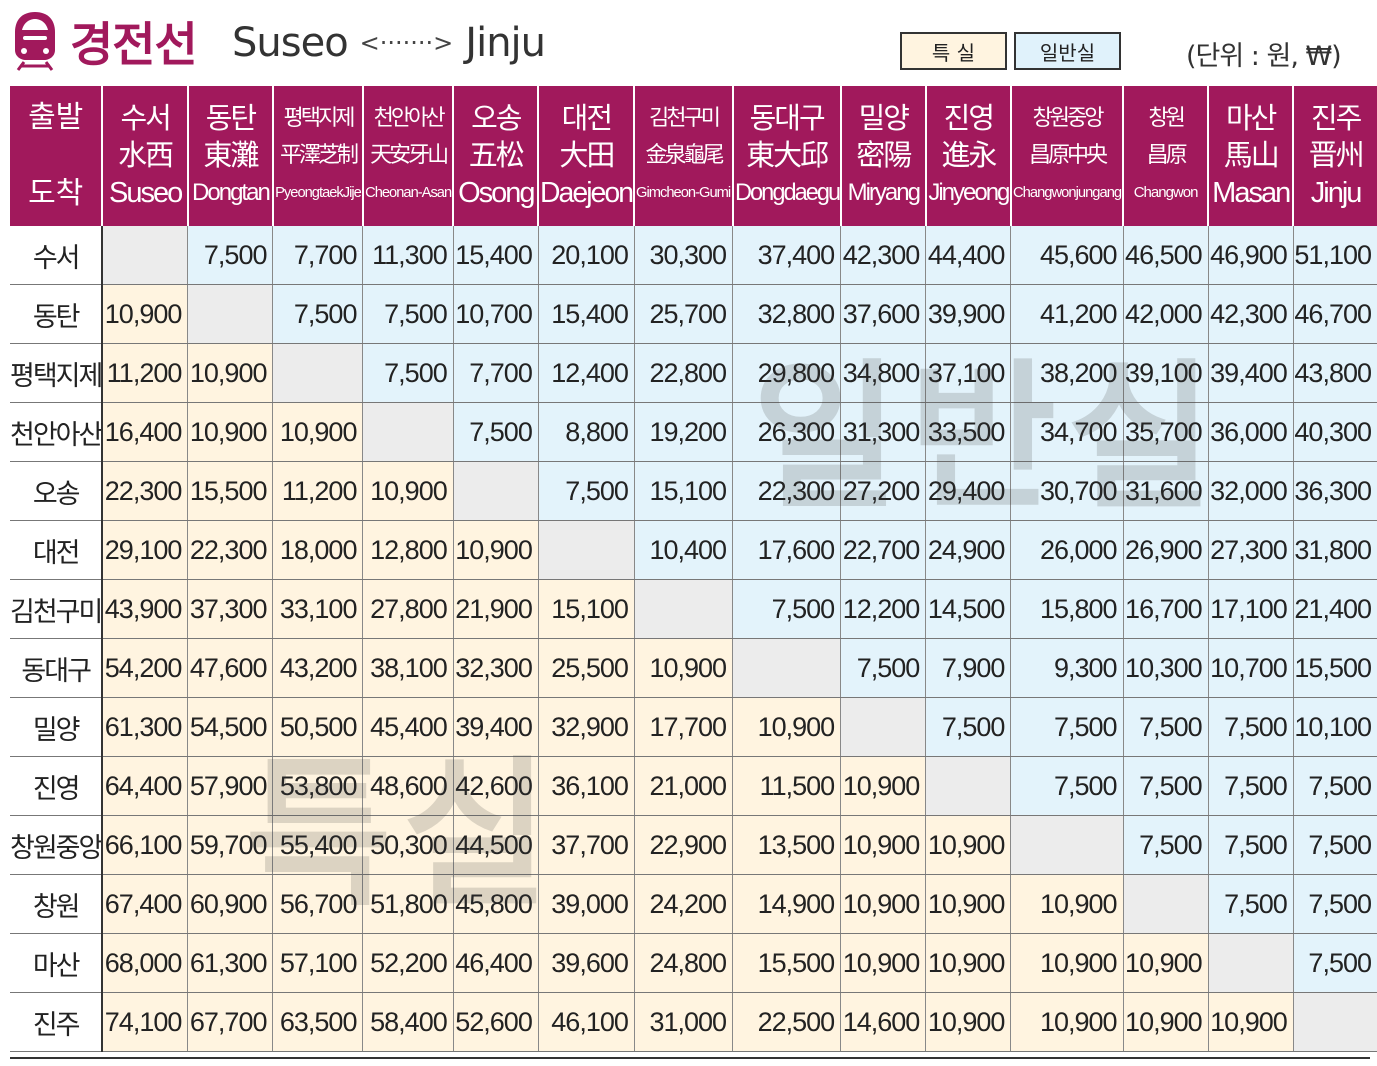 The width and height of the screenshot is (1377, 1066). What do you see at coordinates (787, 904) in the screenshot?
I see `fare-cell: 14,900` at bounding box center [787, 904].